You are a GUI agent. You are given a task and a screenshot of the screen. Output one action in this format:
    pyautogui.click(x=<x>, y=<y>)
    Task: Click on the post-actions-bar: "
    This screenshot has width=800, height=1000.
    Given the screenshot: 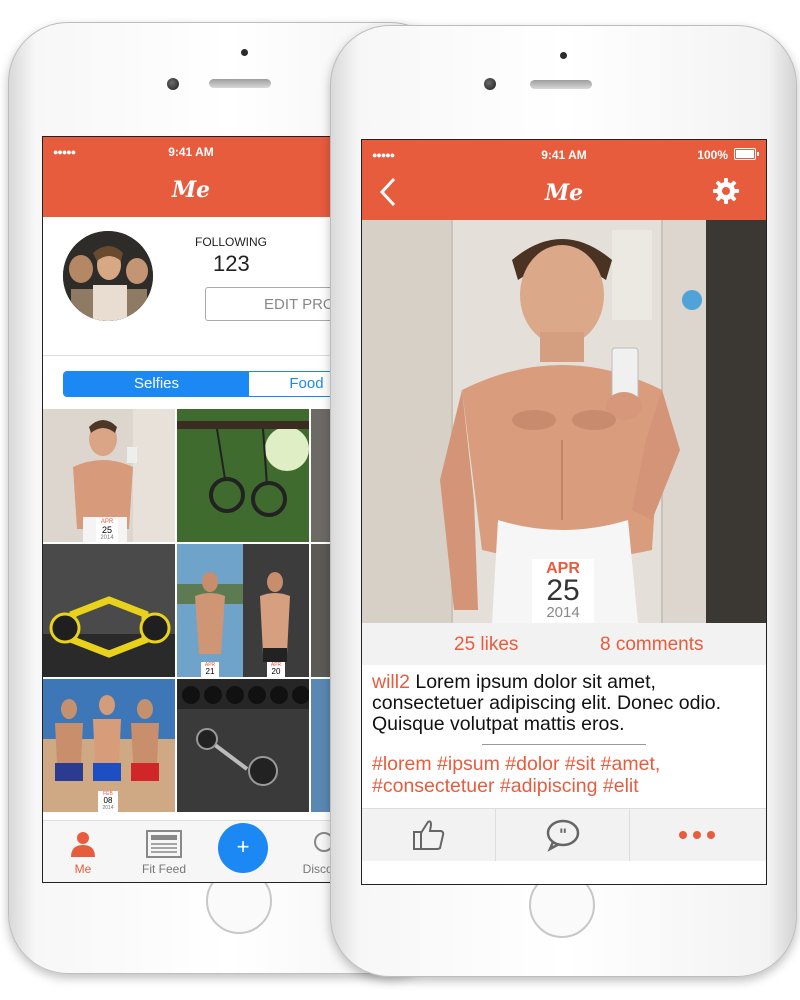 What is the action you would take?
    pyautogui.click(x=564, y=834)
    